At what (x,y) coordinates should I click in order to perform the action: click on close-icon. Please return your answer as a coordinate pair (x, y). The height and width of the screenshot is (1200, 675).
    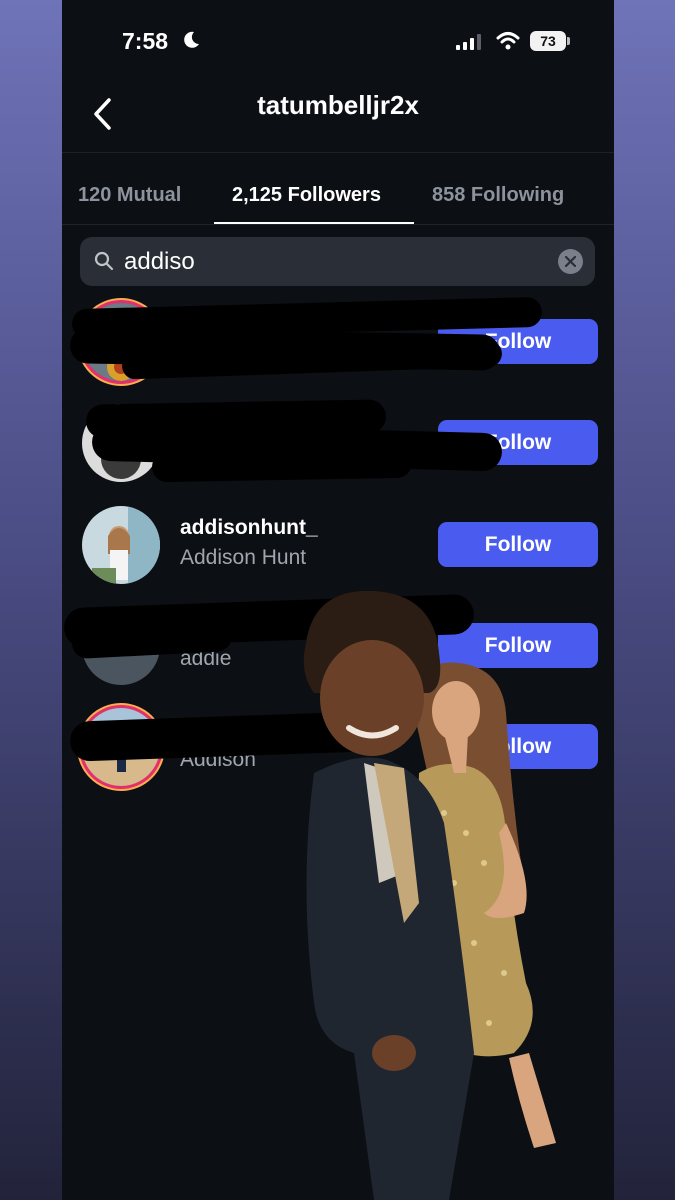
    Looking at the image, I should click on (570, 261).